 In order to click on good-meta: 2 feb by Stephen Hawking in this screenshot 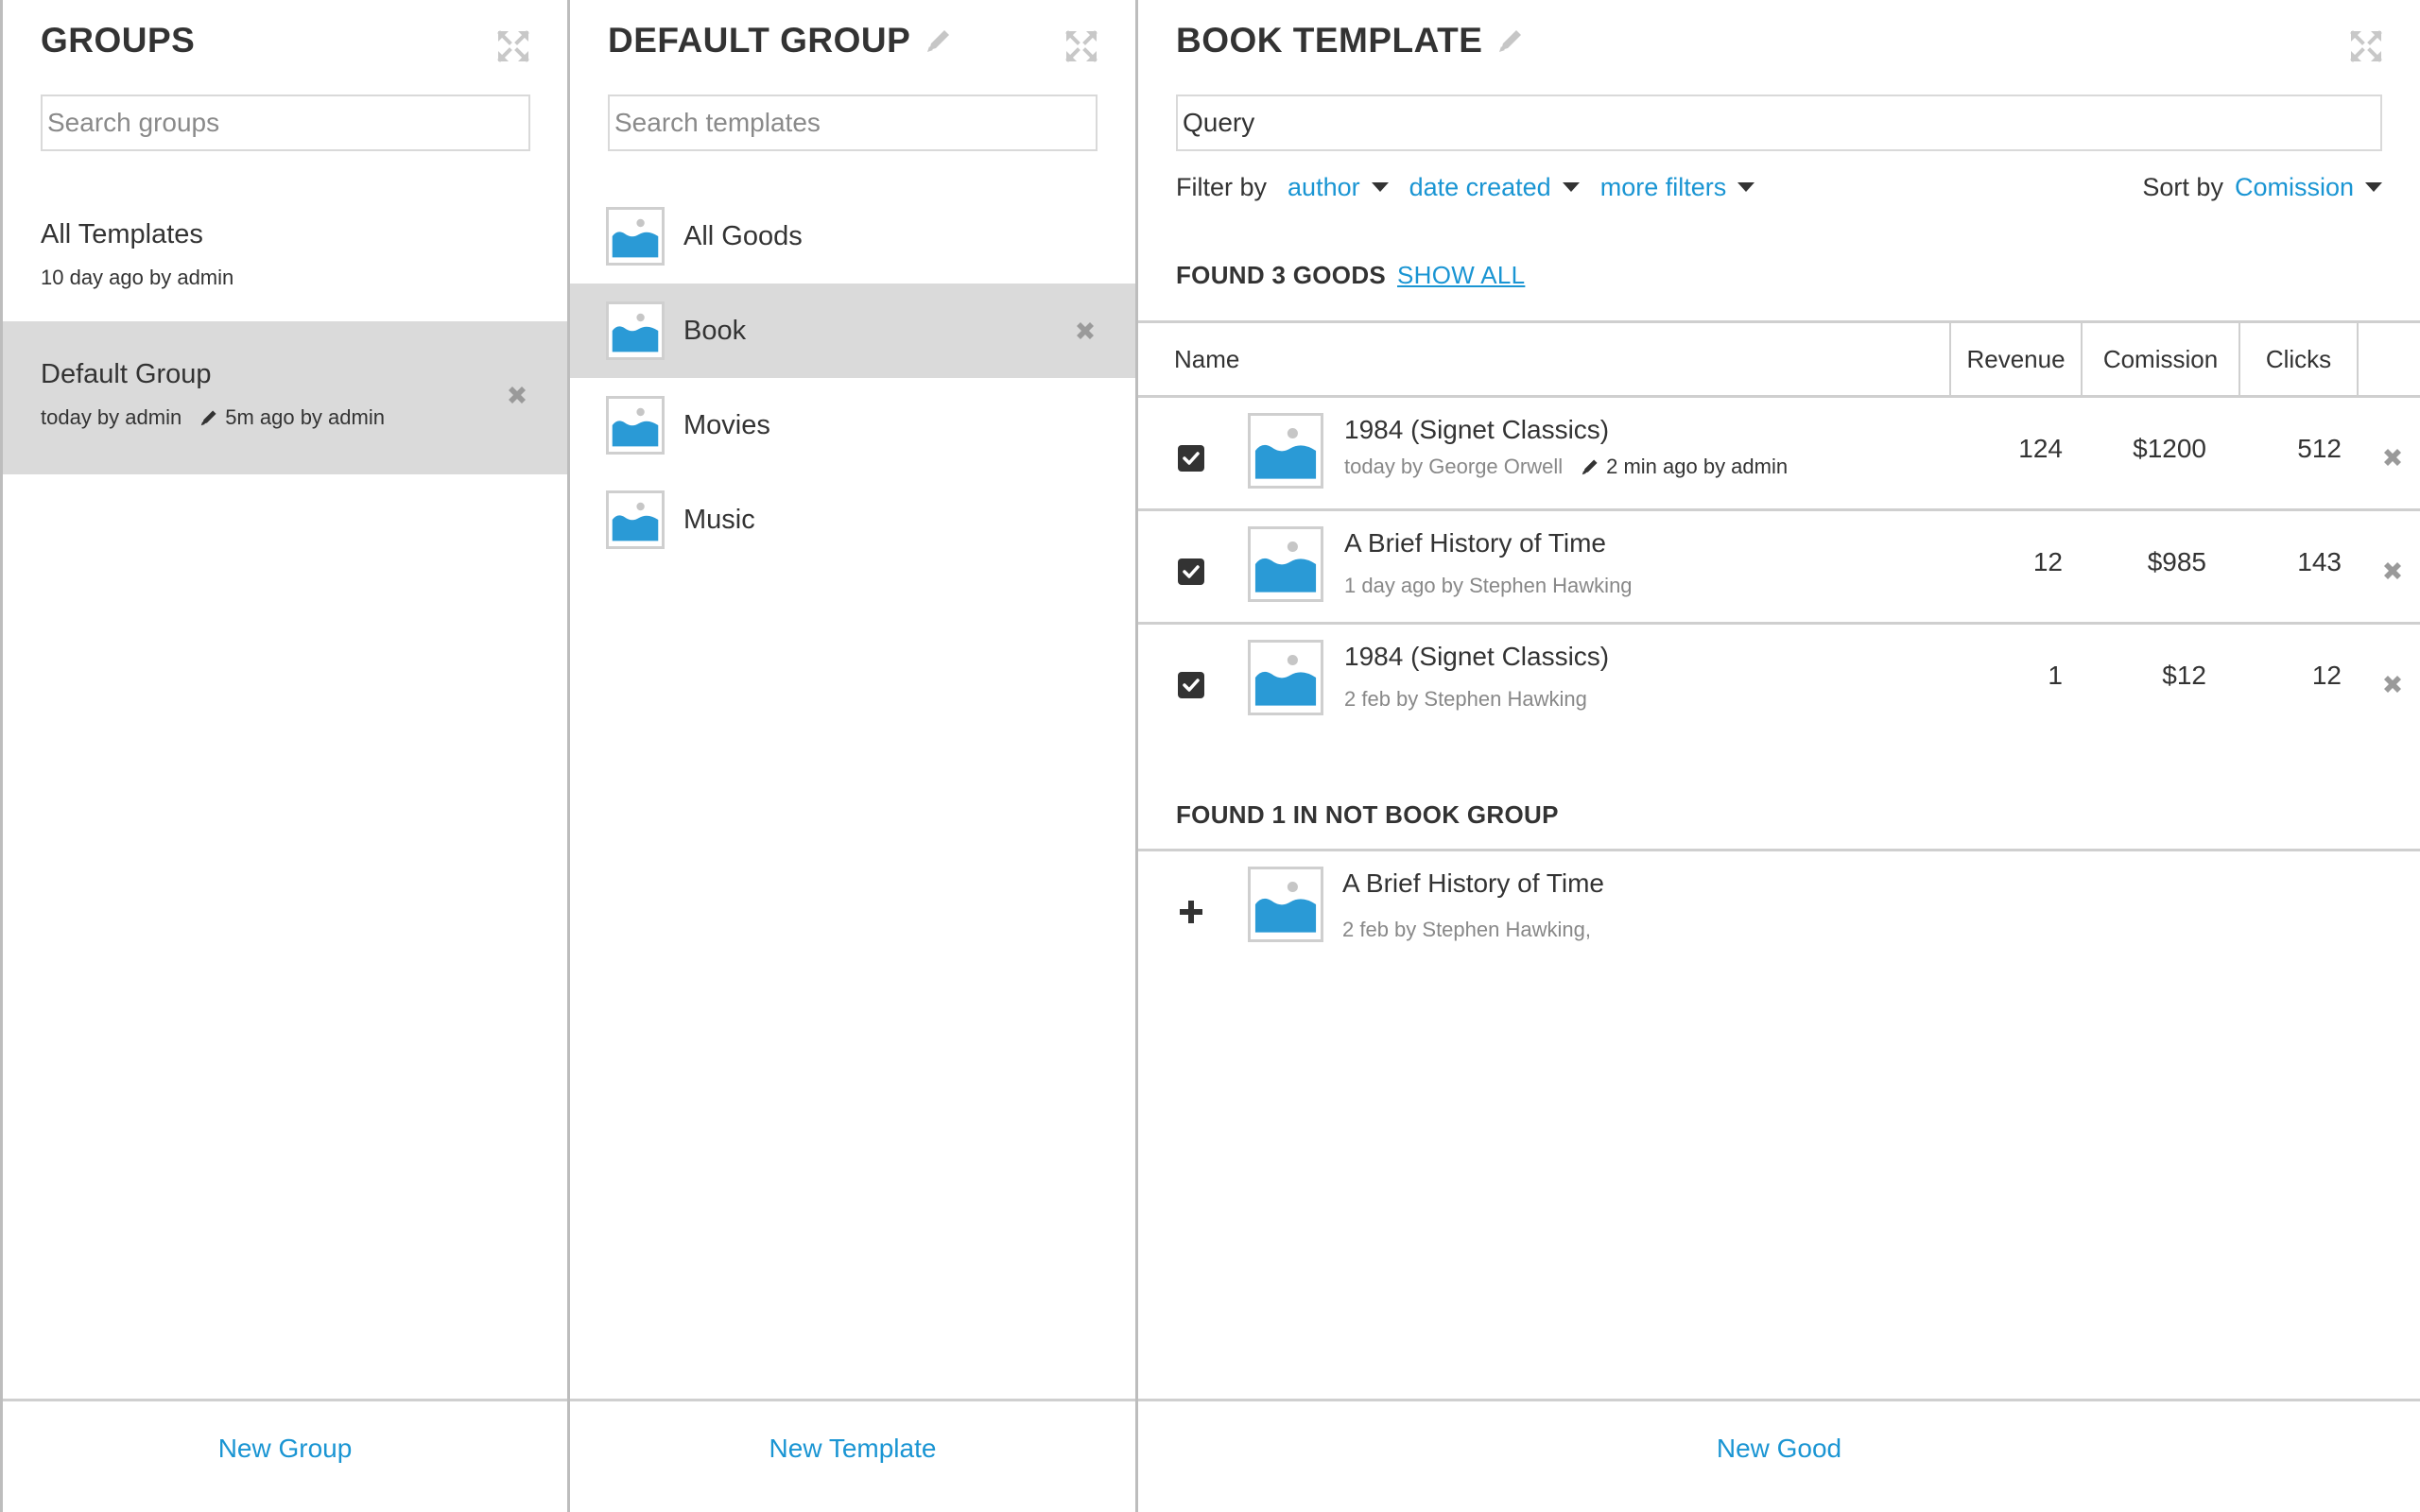, I will do `click(1466, 699)`.